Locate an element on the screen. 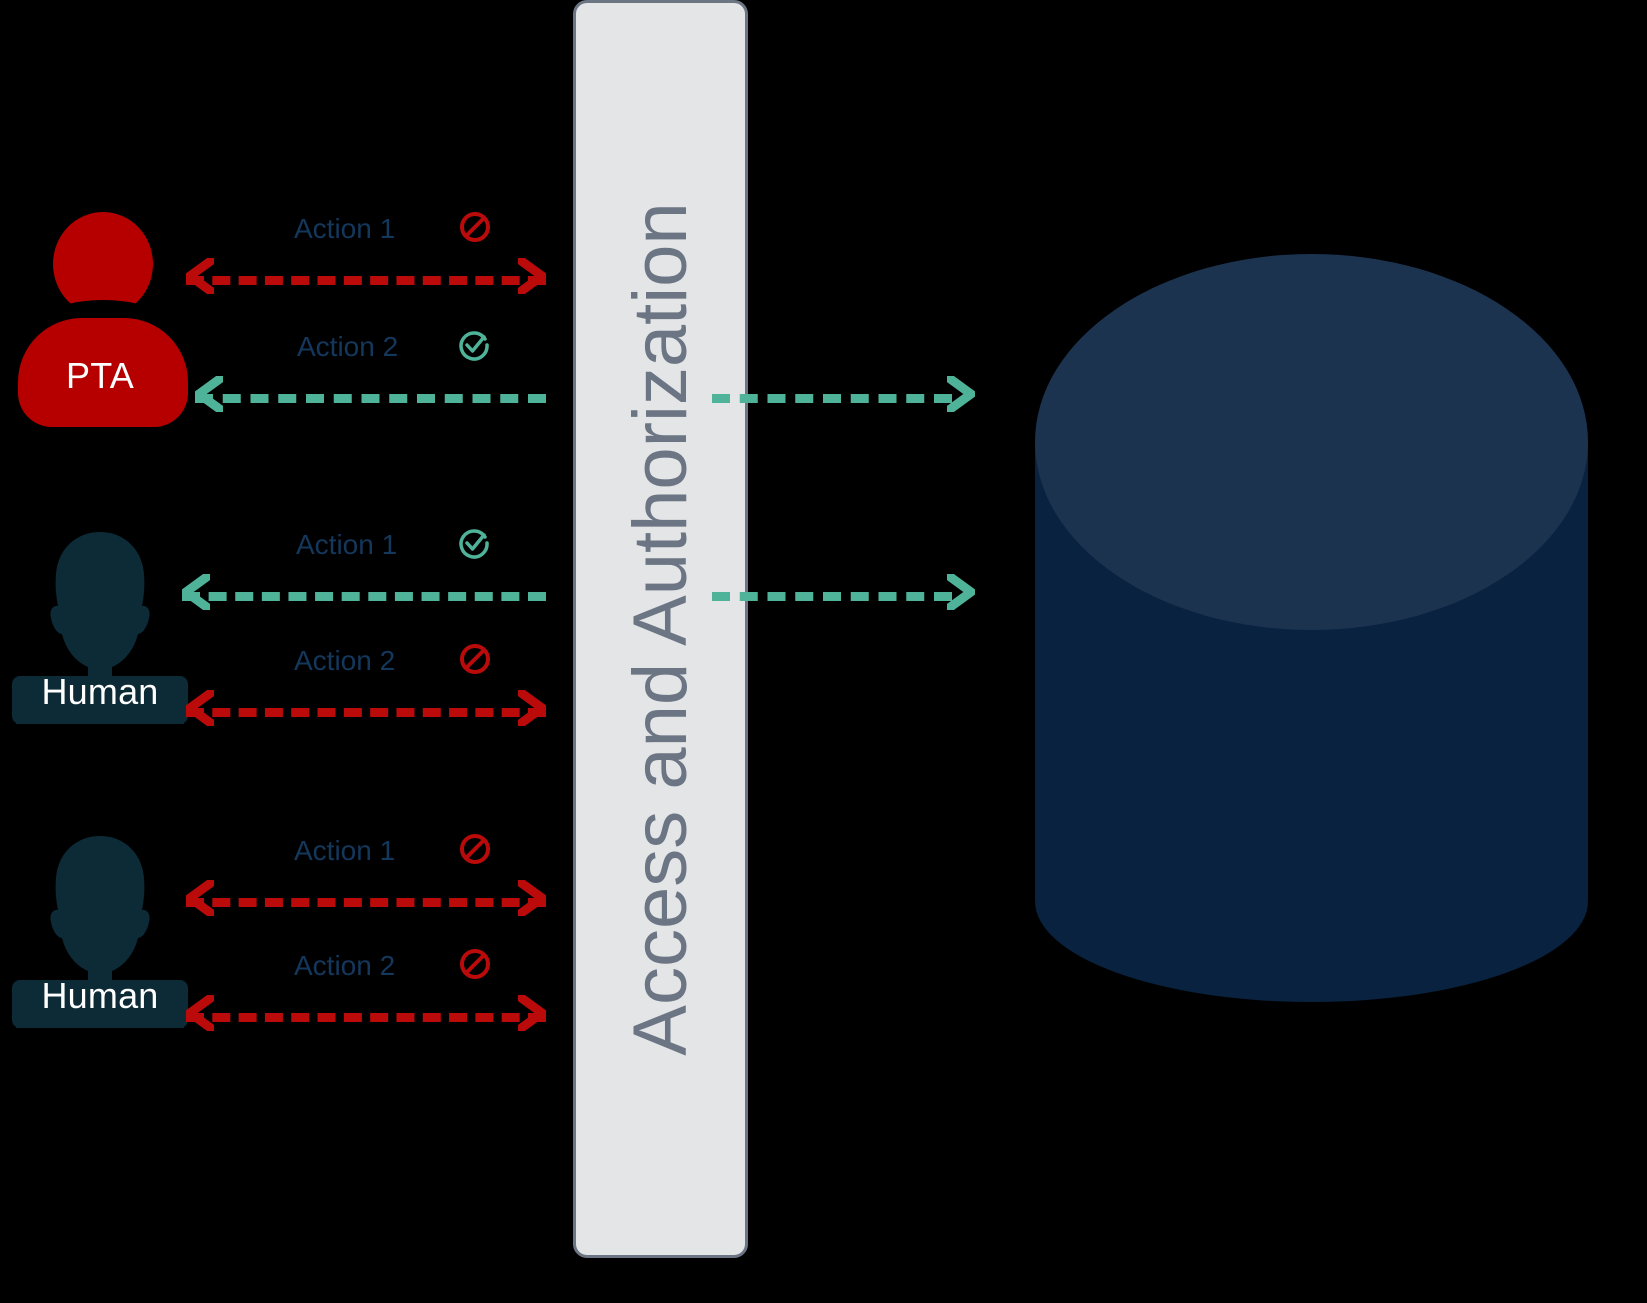 The image size is (1647, 1303). connection-human1-action-1: Action 1 is located at coordinates (364, 576).